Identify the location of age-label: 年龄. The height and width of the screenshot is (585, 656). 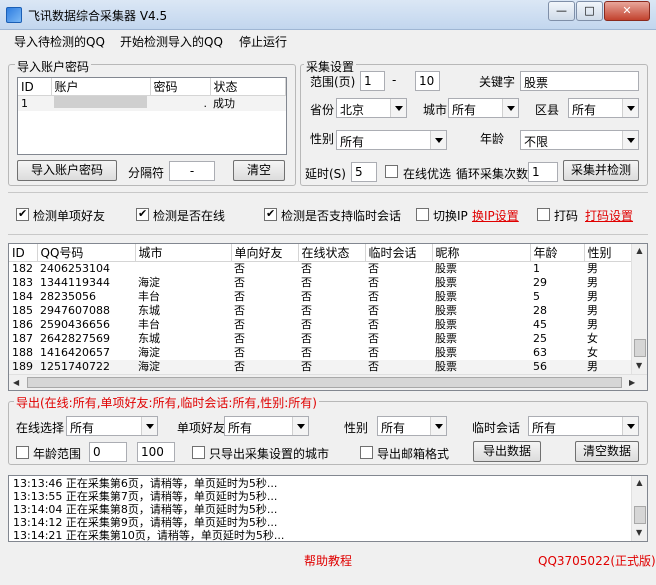
(492, 139).